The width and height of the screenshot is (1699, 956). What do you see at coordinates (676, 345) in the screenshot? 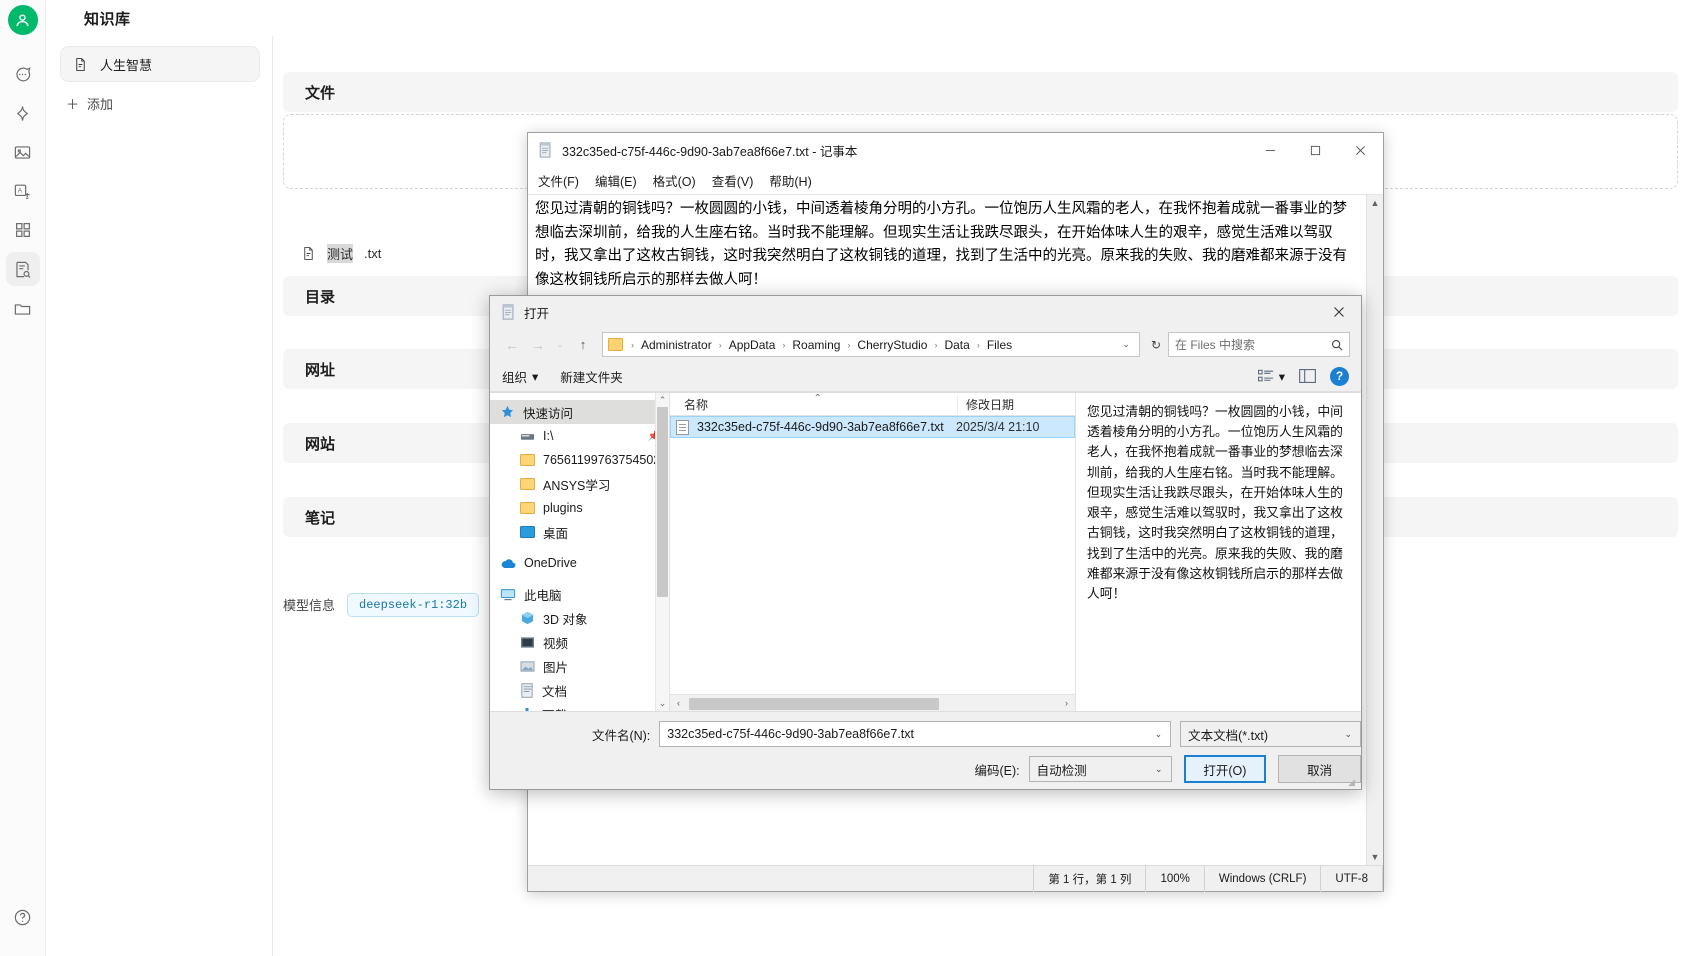
I see `breadcrumb-item-0: Administrator` at bounding box center [676, 345].